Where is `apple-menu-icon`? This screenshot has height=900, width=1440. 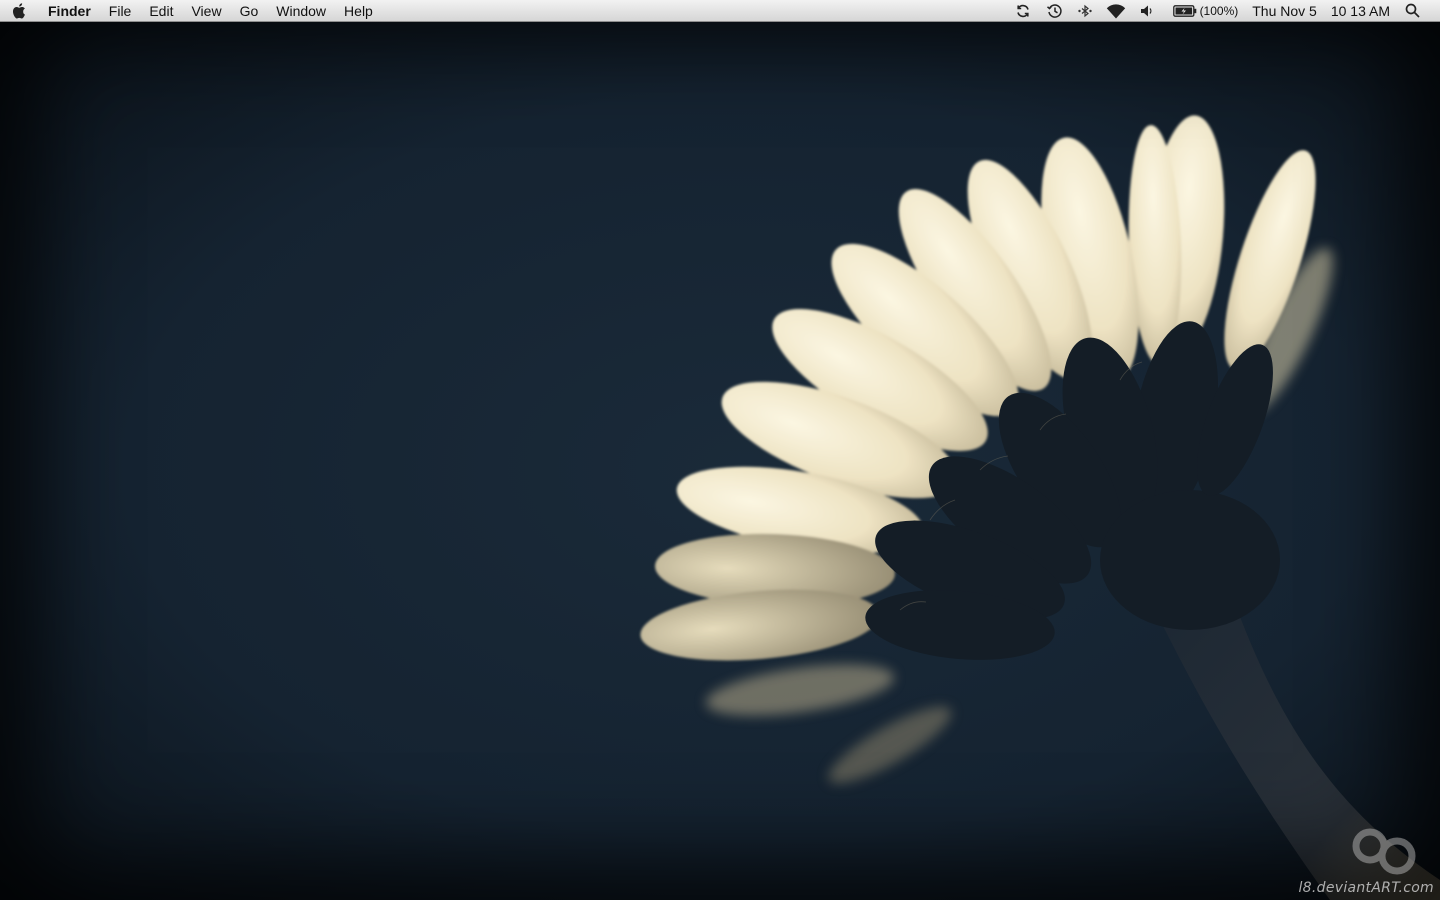
apple-menu-icon is located at coordinates (20, 11).